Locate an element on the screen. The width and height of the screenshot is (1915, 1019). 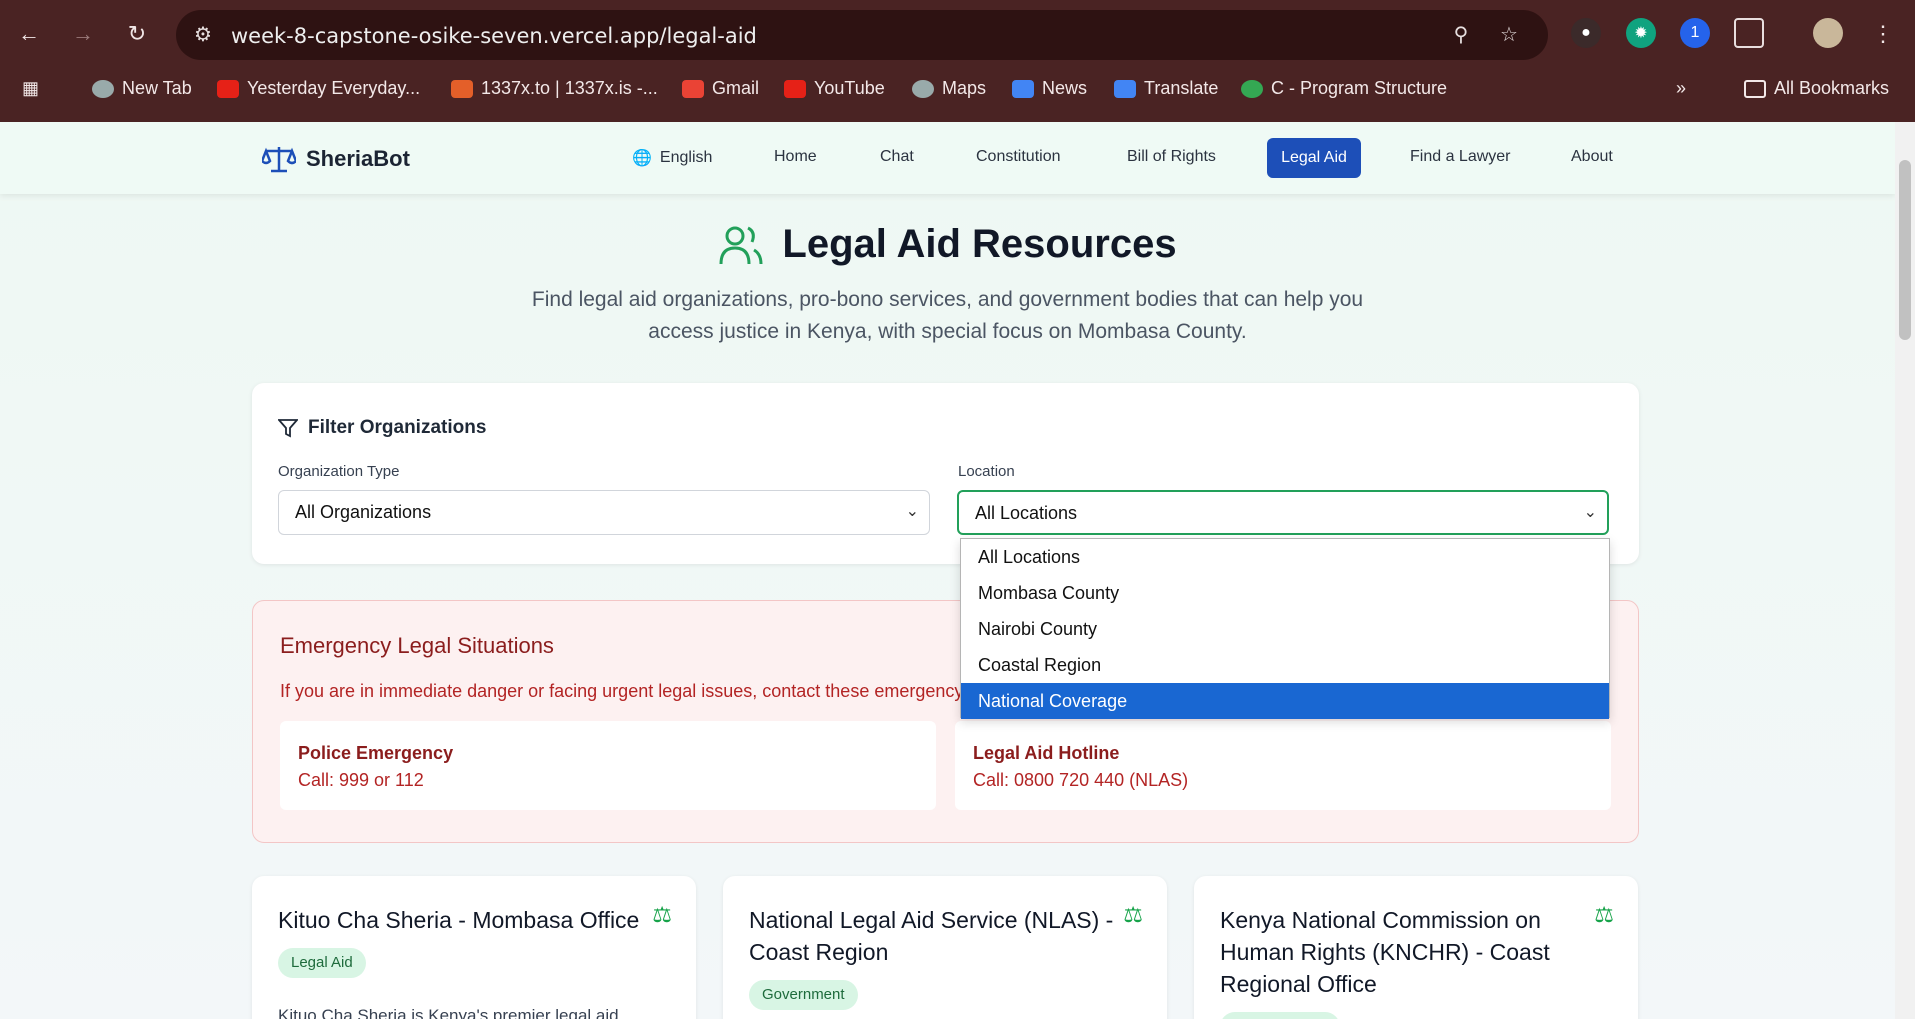
bookmark-star-icon: ☆ is located at coordinates (1509, 35).